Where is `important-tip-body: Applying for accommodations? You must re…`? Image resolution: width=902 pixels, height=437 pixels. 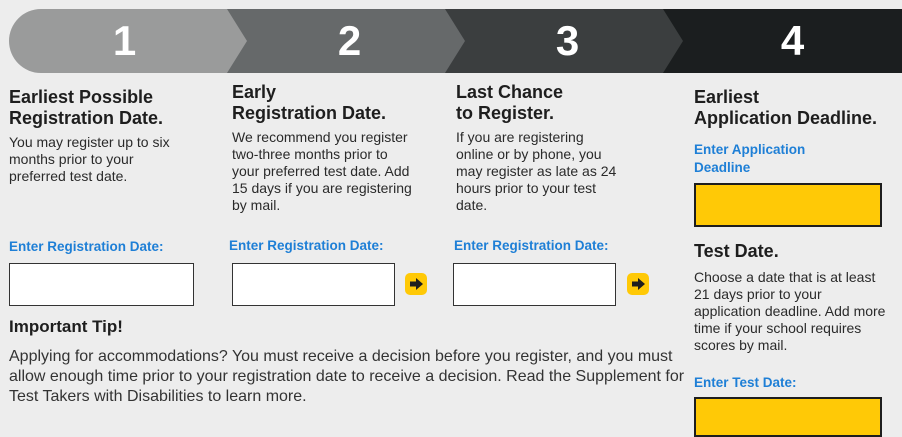 important-tip-body: Applying for accommodations? You must re… is located at coordinates (347, 376).